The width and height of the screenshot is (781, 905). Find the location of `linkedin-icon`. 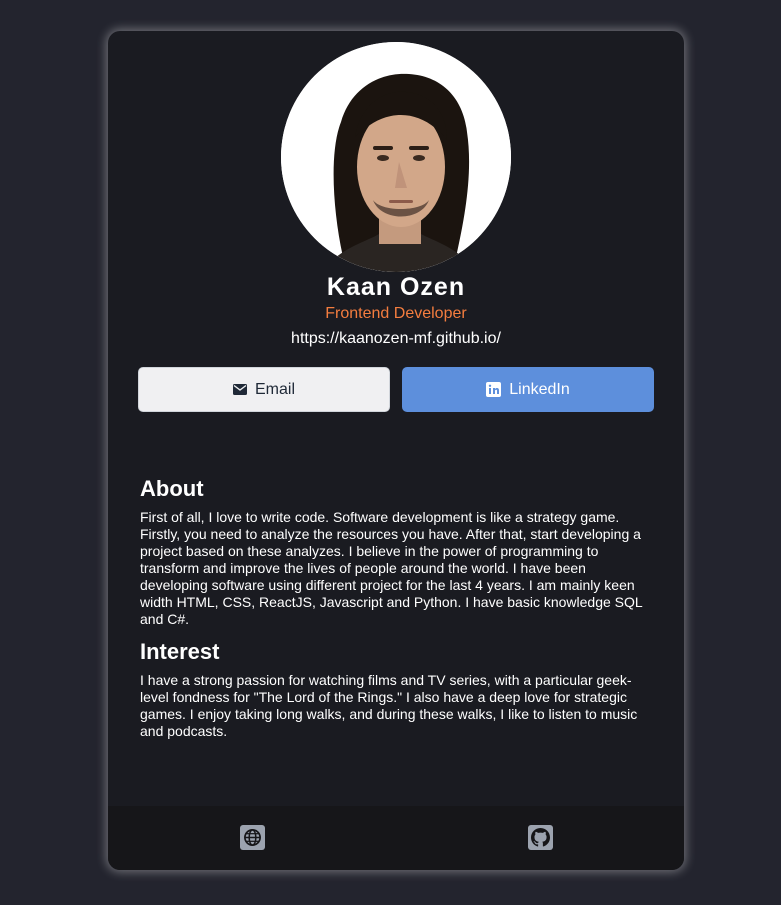

linkedin-icon is located at coordinates (494, 389).